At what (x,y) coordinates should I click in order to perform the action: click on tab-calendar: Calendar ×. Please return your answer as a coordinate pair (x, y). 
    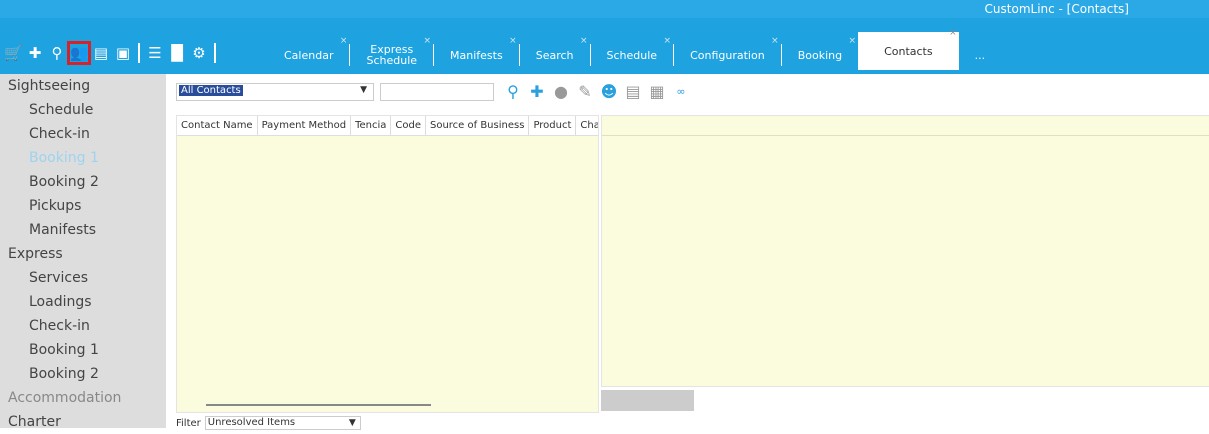
    Looking at the image, I should click on (308, 53).